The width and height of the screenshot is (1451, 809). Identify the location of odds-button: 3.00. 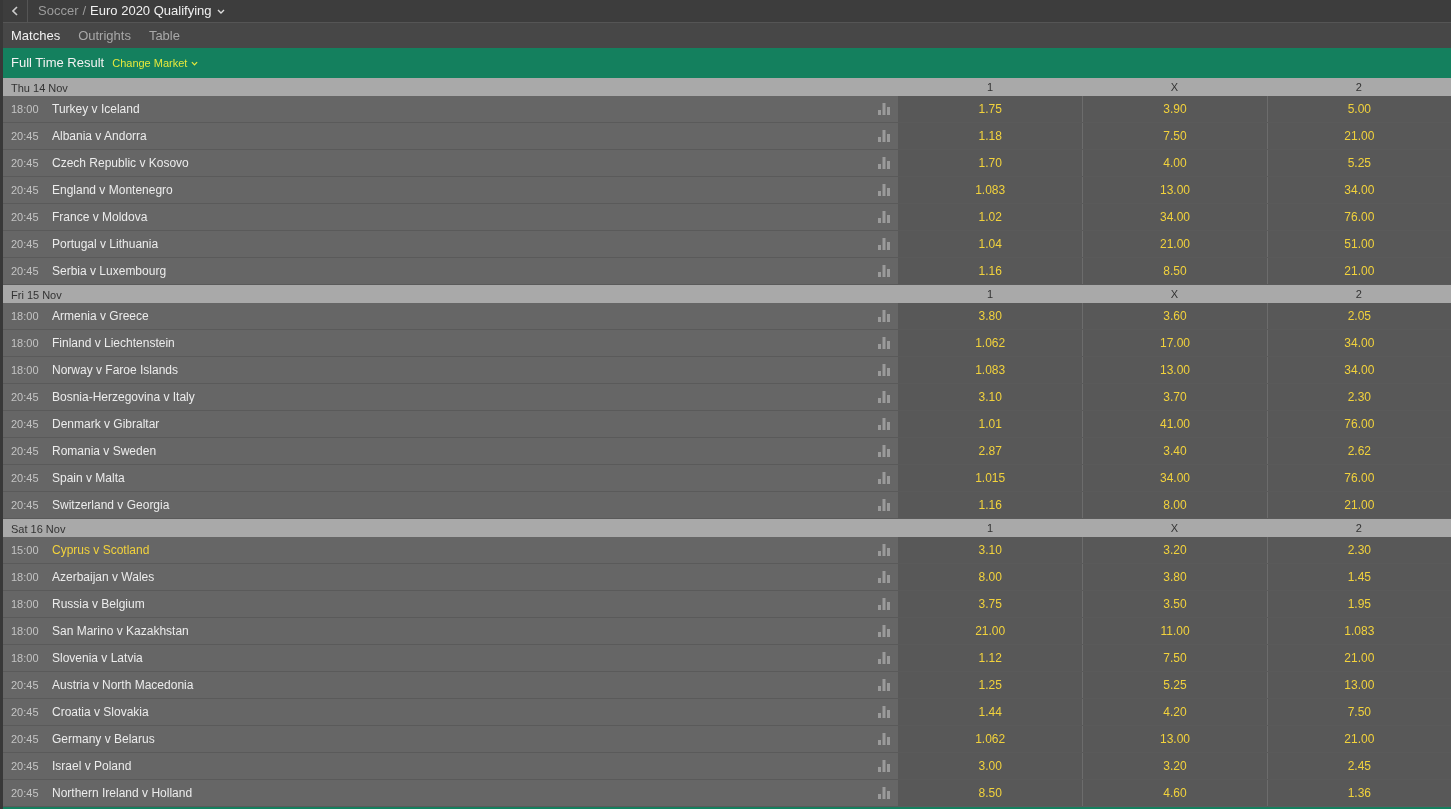
(990, 766).